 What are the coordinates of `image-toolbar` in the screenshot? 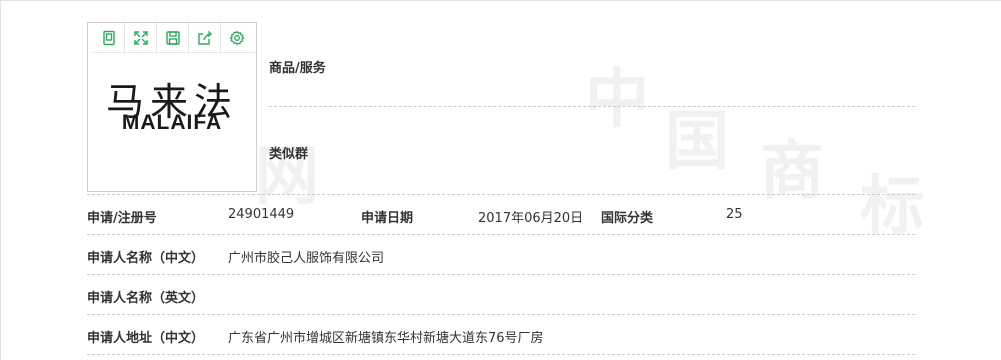 It's located at (174, 38).